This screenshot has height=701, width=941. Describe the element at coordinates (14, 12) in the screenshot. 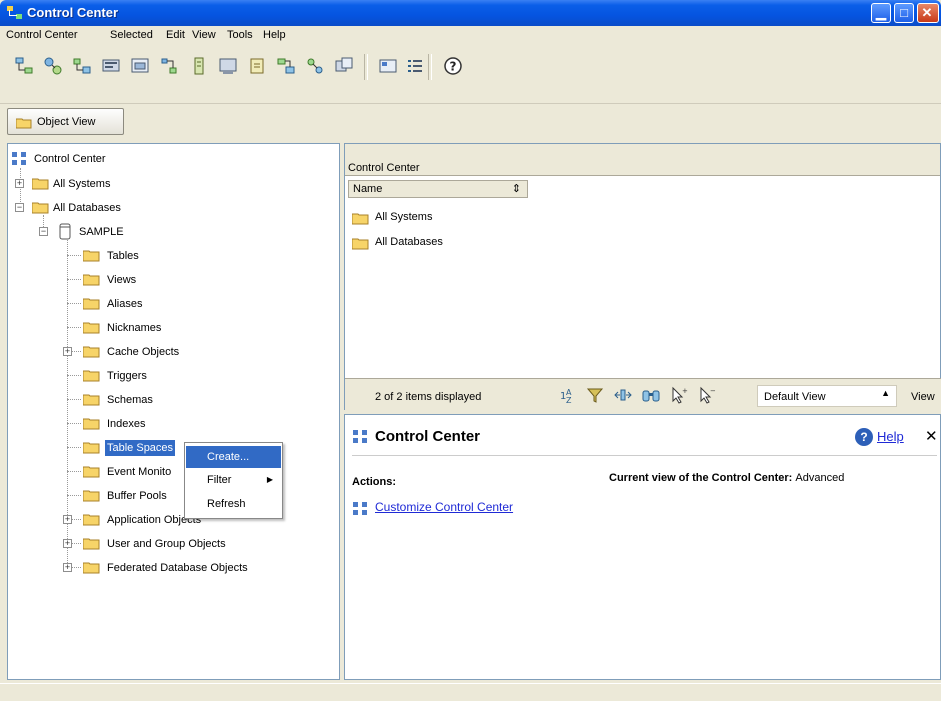

I see `control-center-app-icon` at that location.